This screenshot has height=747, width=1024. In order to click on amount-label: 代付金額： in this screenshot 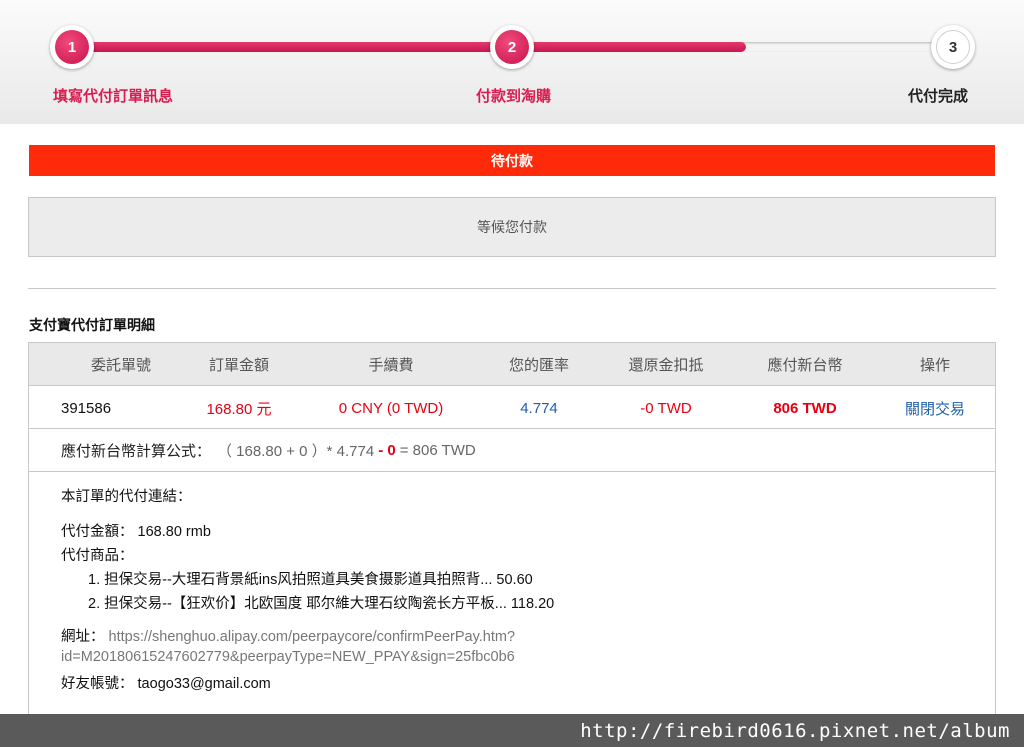, I will do `click(97, 532)`.